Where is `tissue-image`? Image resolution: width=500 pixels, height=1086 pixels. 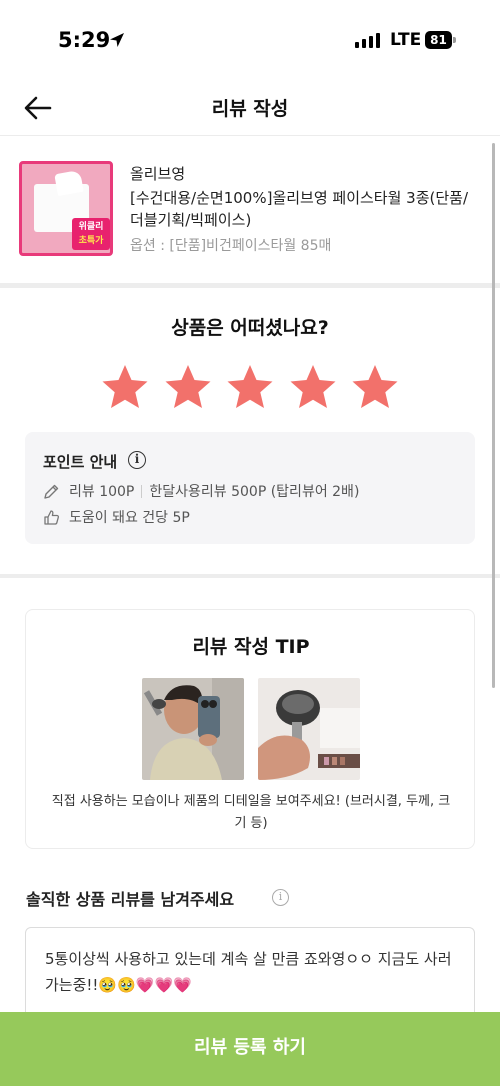 tissue-image is located at coordinates (69, 183).